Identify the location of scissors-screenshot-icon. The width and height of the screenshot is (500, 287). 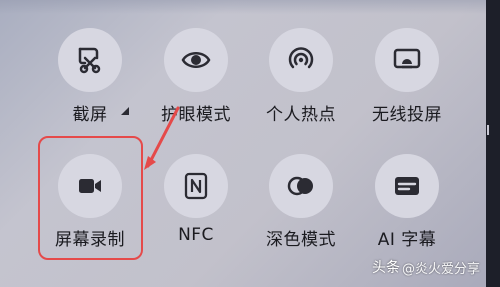
(89, 60).